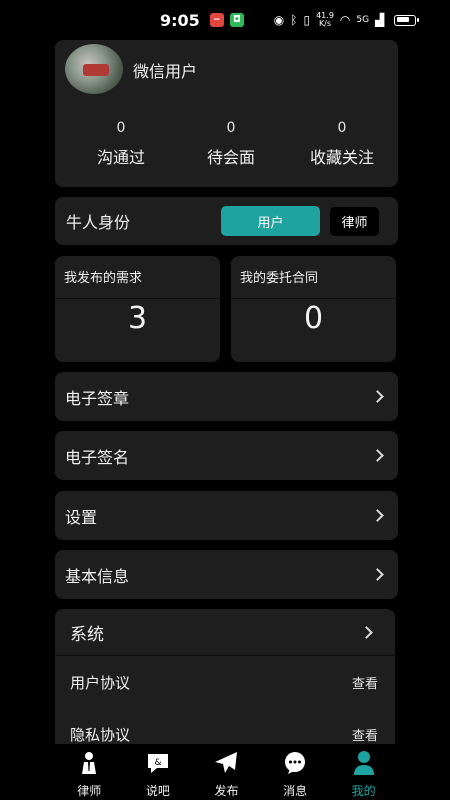 This screenshot has width=450, height=800. I want to click on battery-icon, so click(407, 20).